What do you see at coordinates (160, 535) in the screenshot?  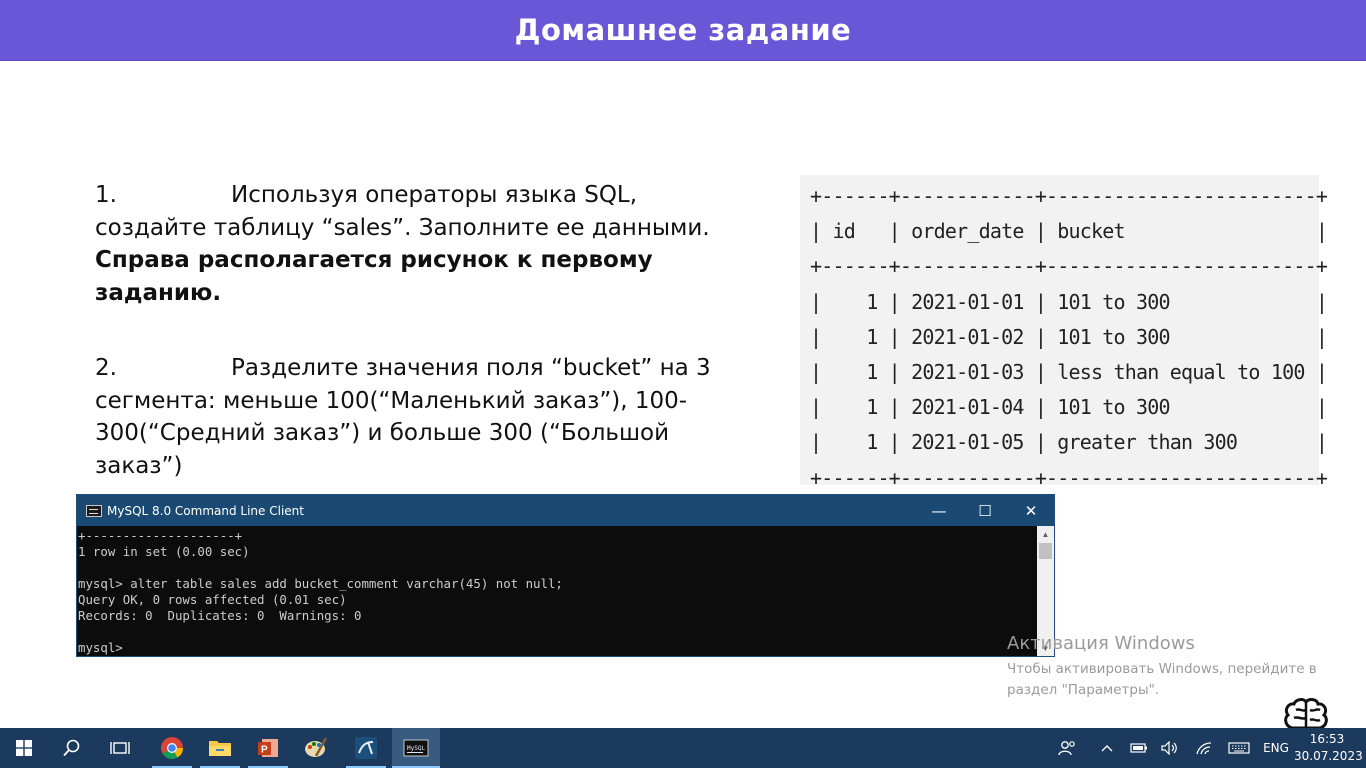 I see `console-line: +--------------------+` at bounding box center [160, 535].